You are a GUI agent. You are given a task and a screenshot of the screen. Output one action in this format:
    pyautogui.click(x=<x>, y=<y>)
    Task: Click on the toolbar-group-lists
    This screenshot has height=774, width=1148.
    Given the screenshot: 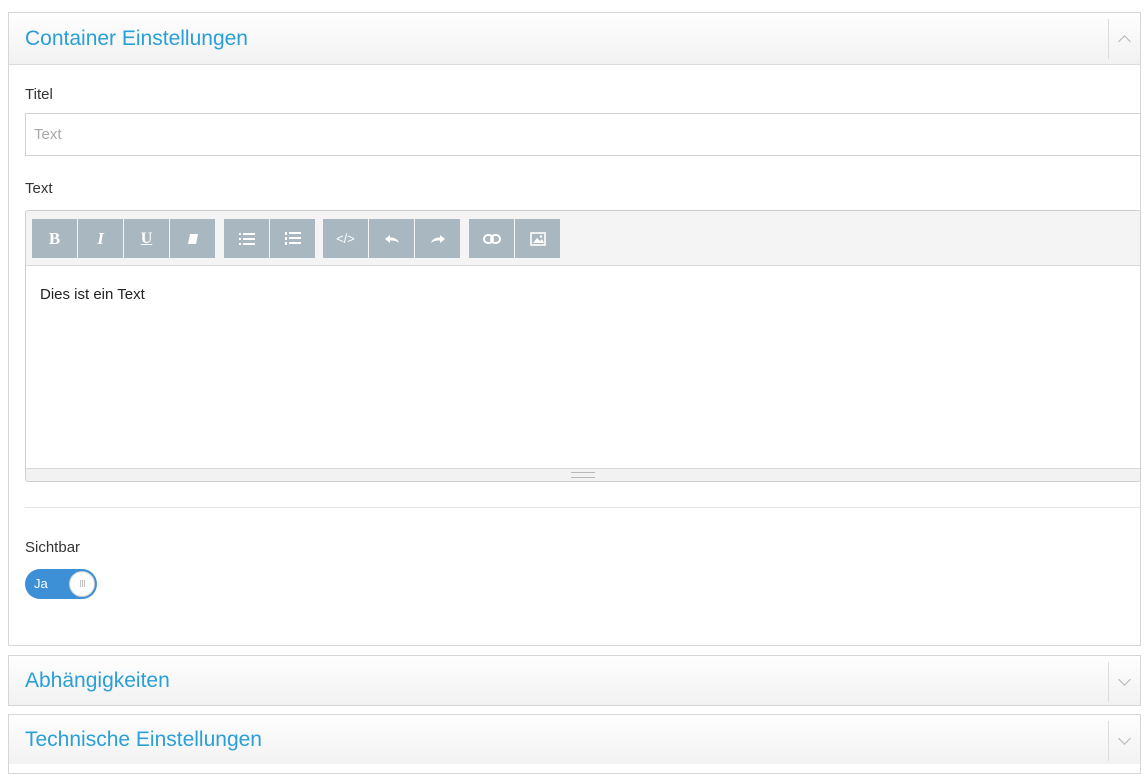 What is the action you would take?
    pyautogui.click(x=269, y=238)
    